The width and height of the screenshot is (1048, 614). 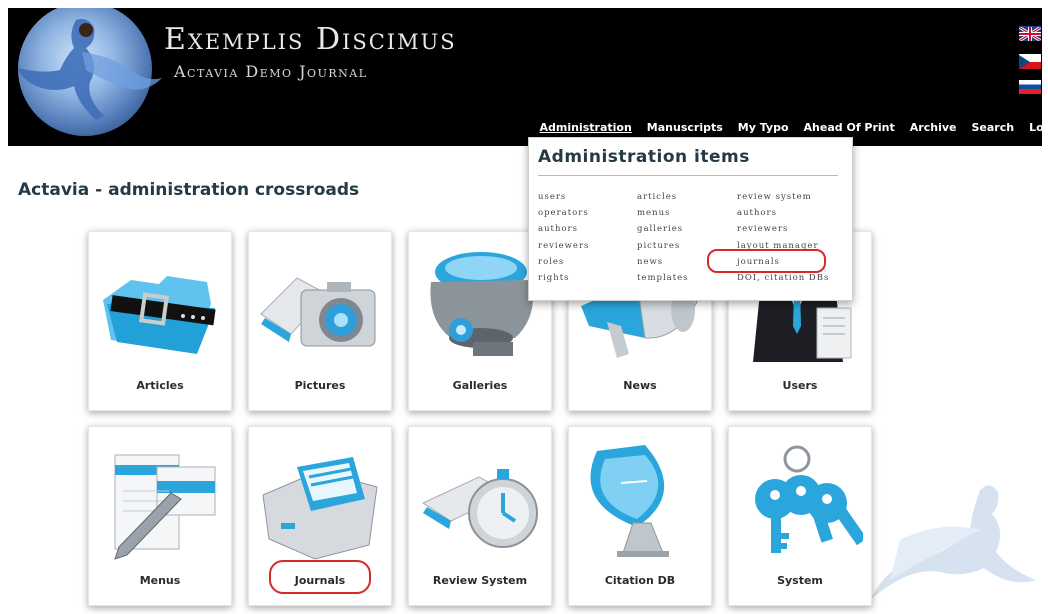 I want to click on site-title: Exemplis Discimus, so click(x=310, y=39).